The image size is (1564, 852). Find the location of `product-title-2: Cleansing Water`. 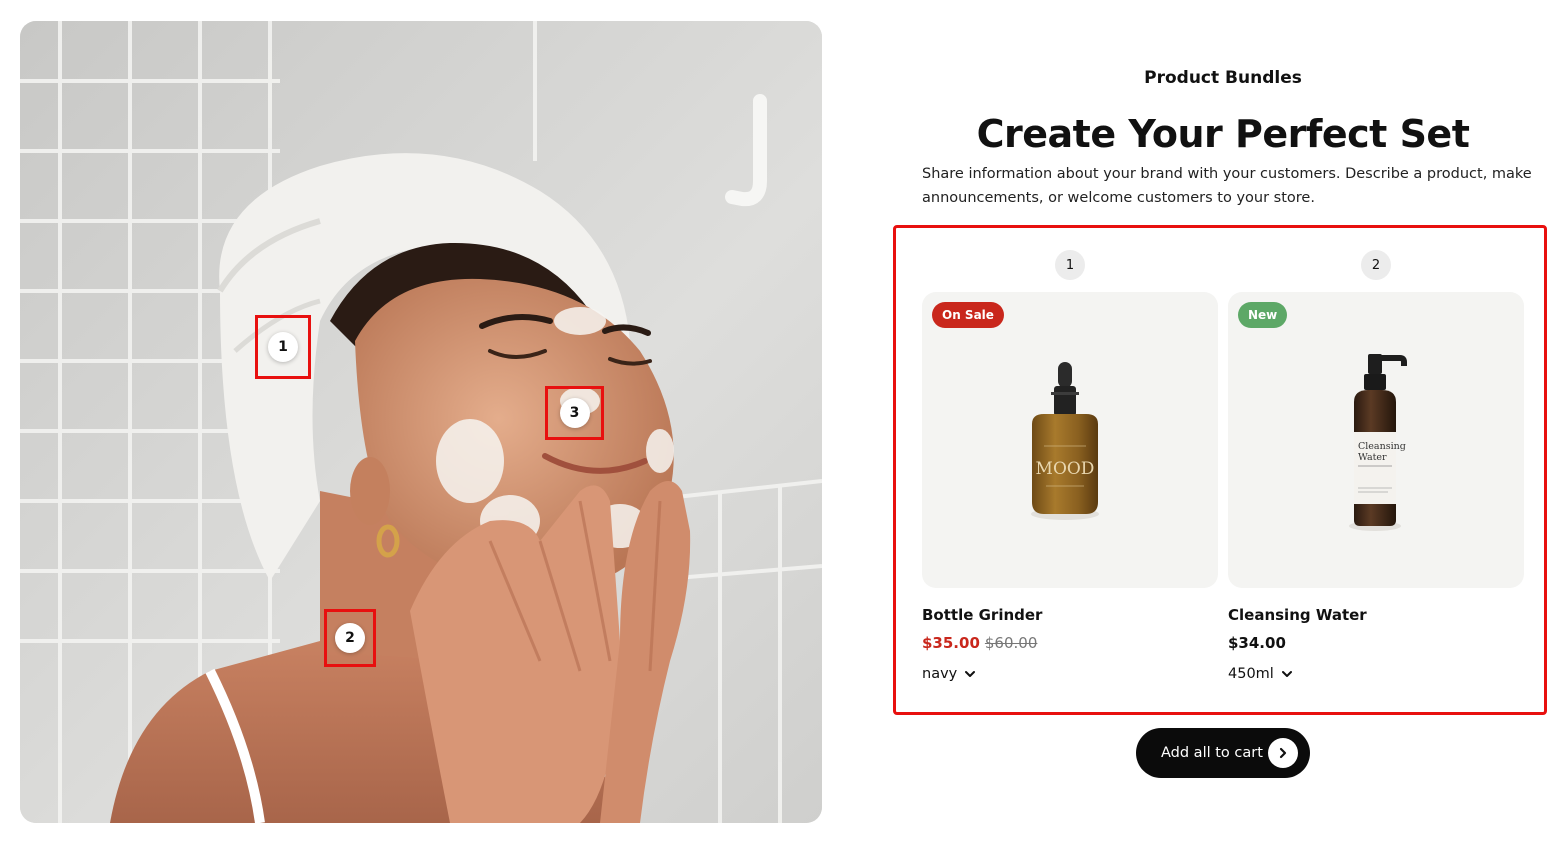

product-title-2: Cleansing Water is located at coordinates (1297, 615).